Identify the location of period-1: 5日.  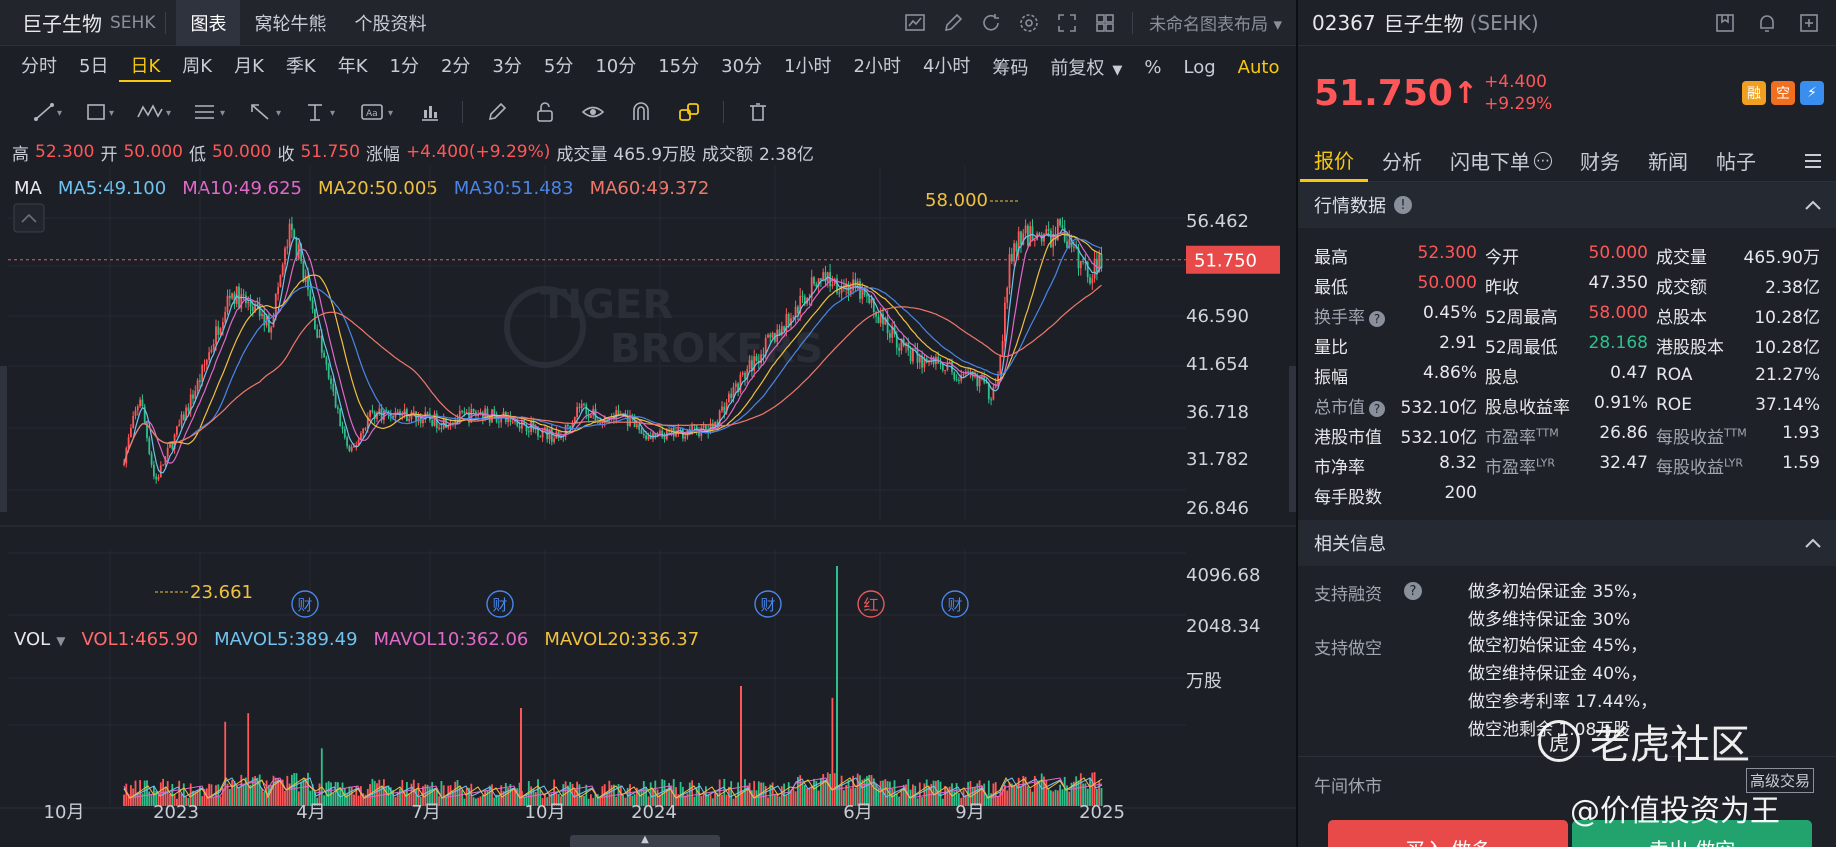
(93, 67).